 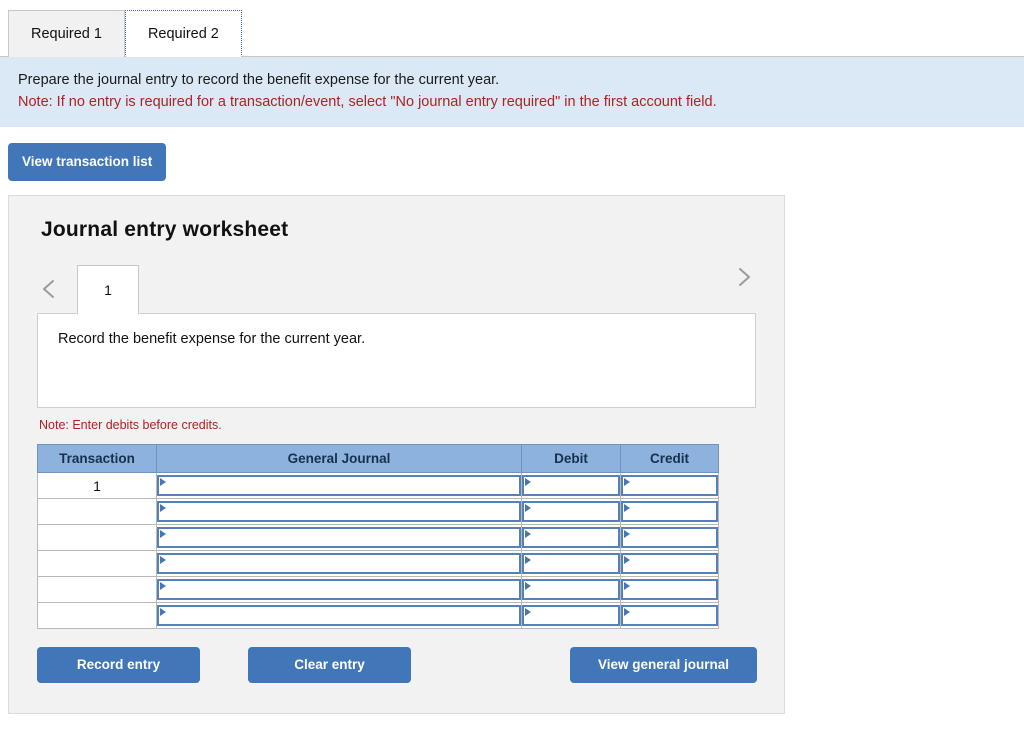 I want to click on record-entry-button: Record entry, so click(x=118, y=665).